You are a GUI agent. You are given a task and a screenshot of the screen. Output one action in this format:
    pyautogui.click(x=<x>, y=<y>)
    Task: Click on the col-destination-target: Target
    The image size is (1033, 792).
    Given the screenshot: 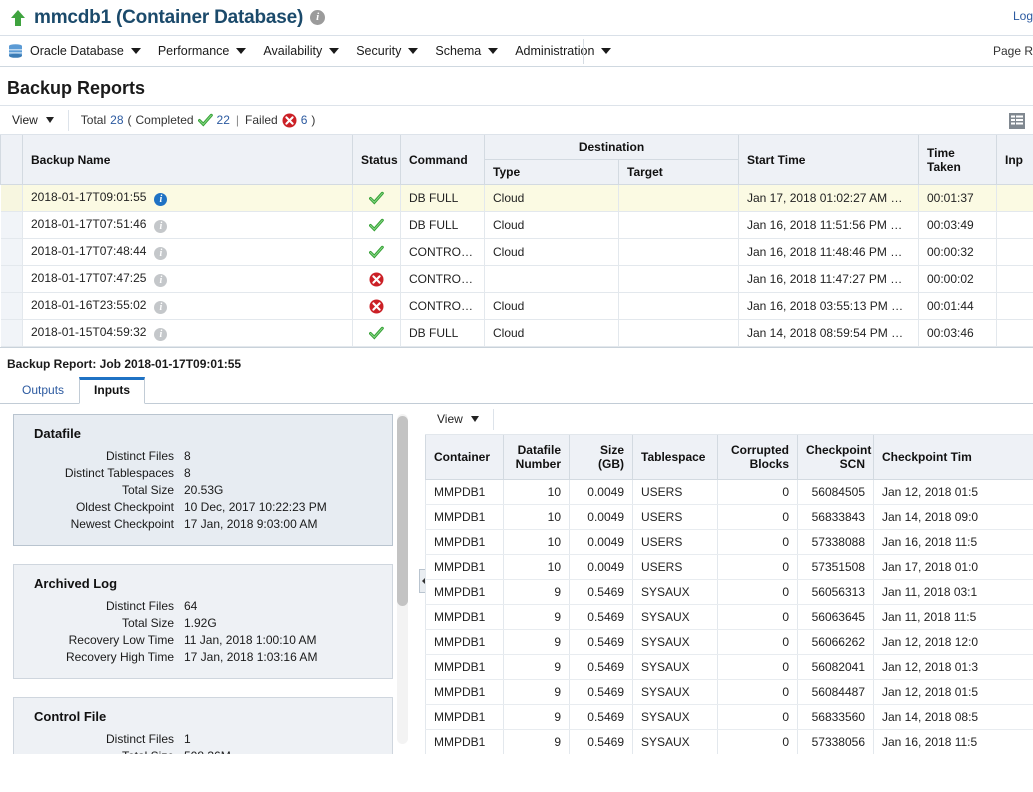 What is the action you would take?
    pyautogui.click(x=678, y=172)
    